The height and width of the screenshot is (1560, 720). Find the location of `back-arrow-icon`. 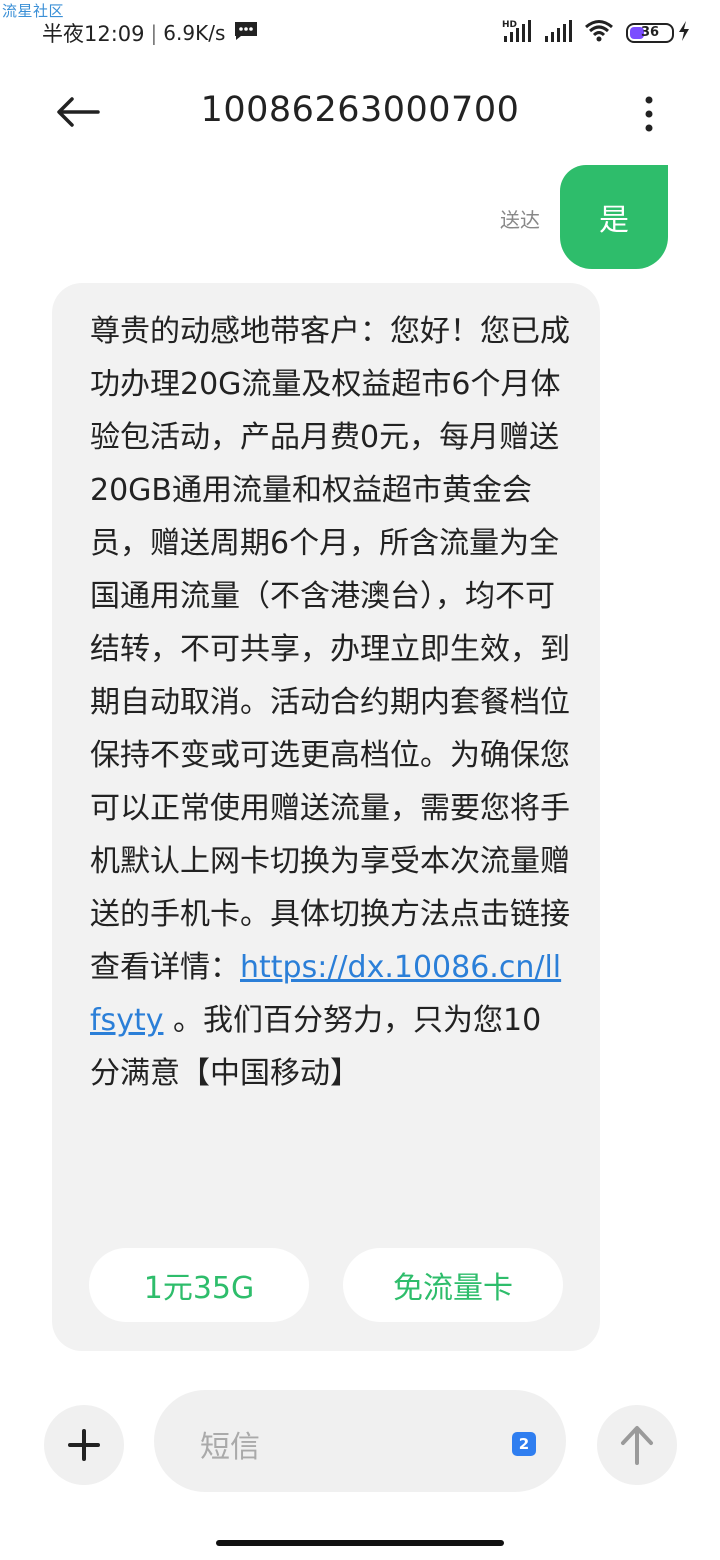

back-arrow-icon is located at coordinates (78, 112).